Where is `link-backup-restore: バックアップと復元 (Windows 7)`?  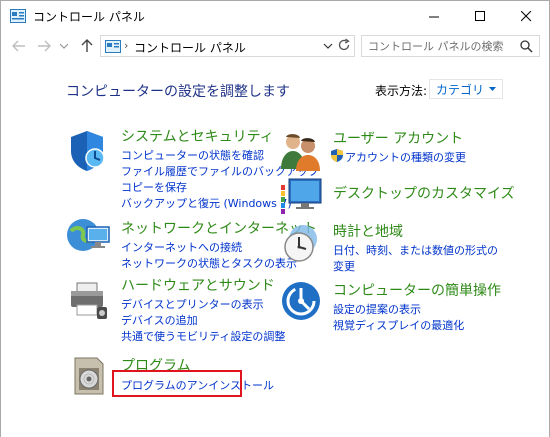
link-backup-restore: バックアップと復元 (Windows 7) is located at coordinates (206, 203).